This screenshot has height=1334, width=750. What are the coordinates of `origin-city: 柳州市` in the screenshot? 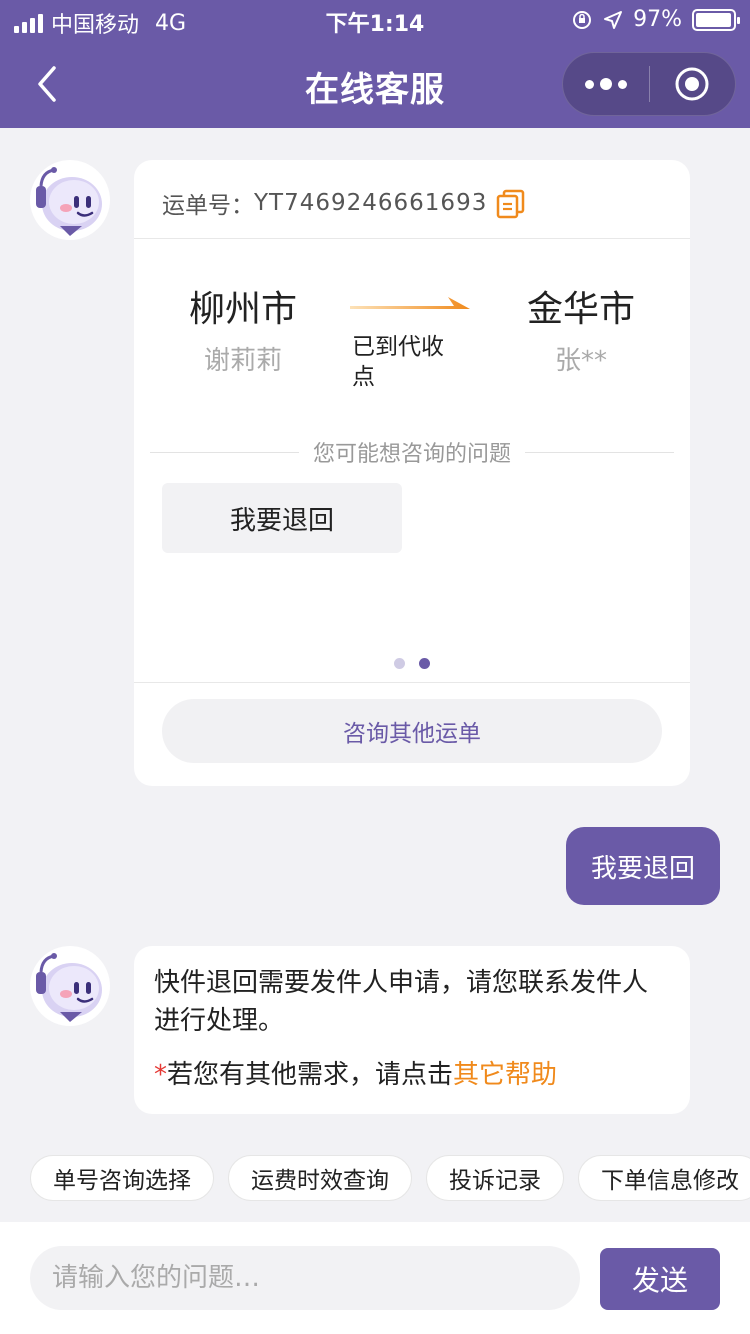 It's located at (242, 309).